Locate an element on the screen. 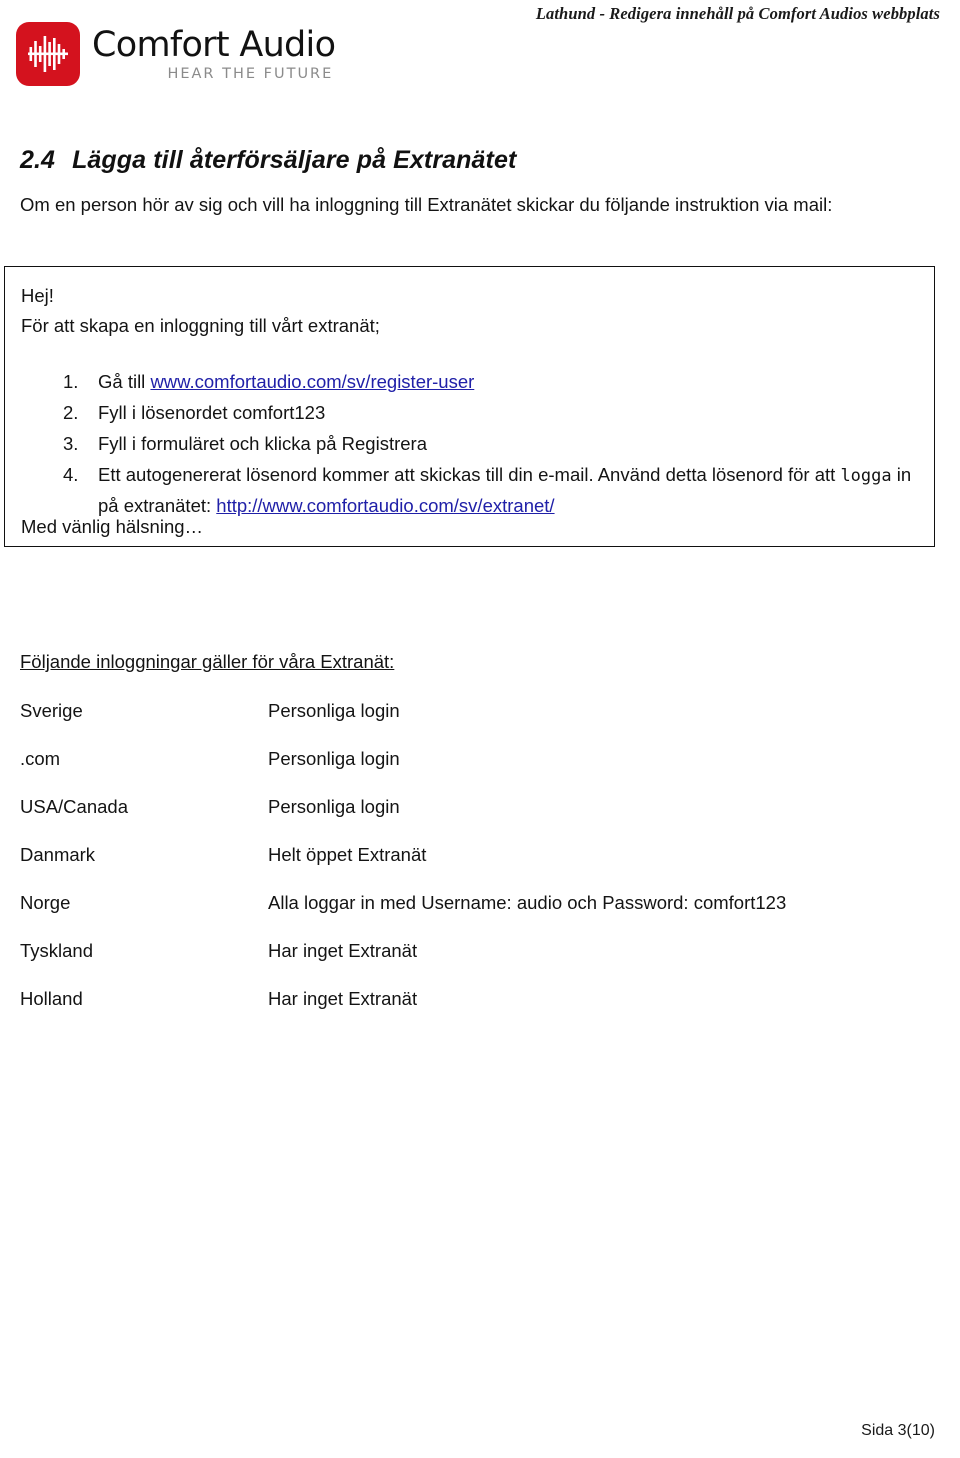 The image size is (960, 1458). list-marker: 1. is located at coordinates (71, 381).